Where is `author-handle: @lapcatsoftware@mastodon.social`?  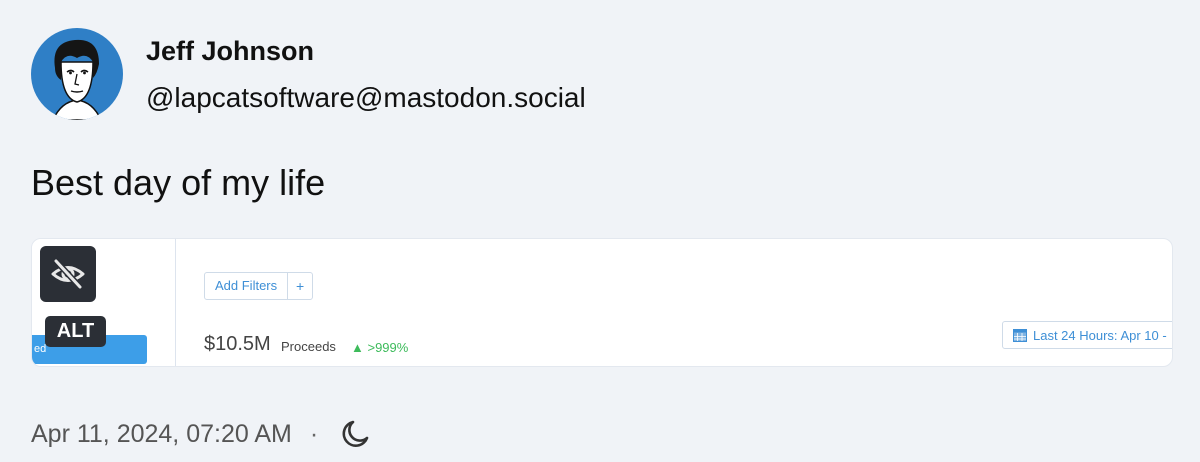 author-handle: @lapcatsoftware@mastodon.social is located at coordinates (366, 98).